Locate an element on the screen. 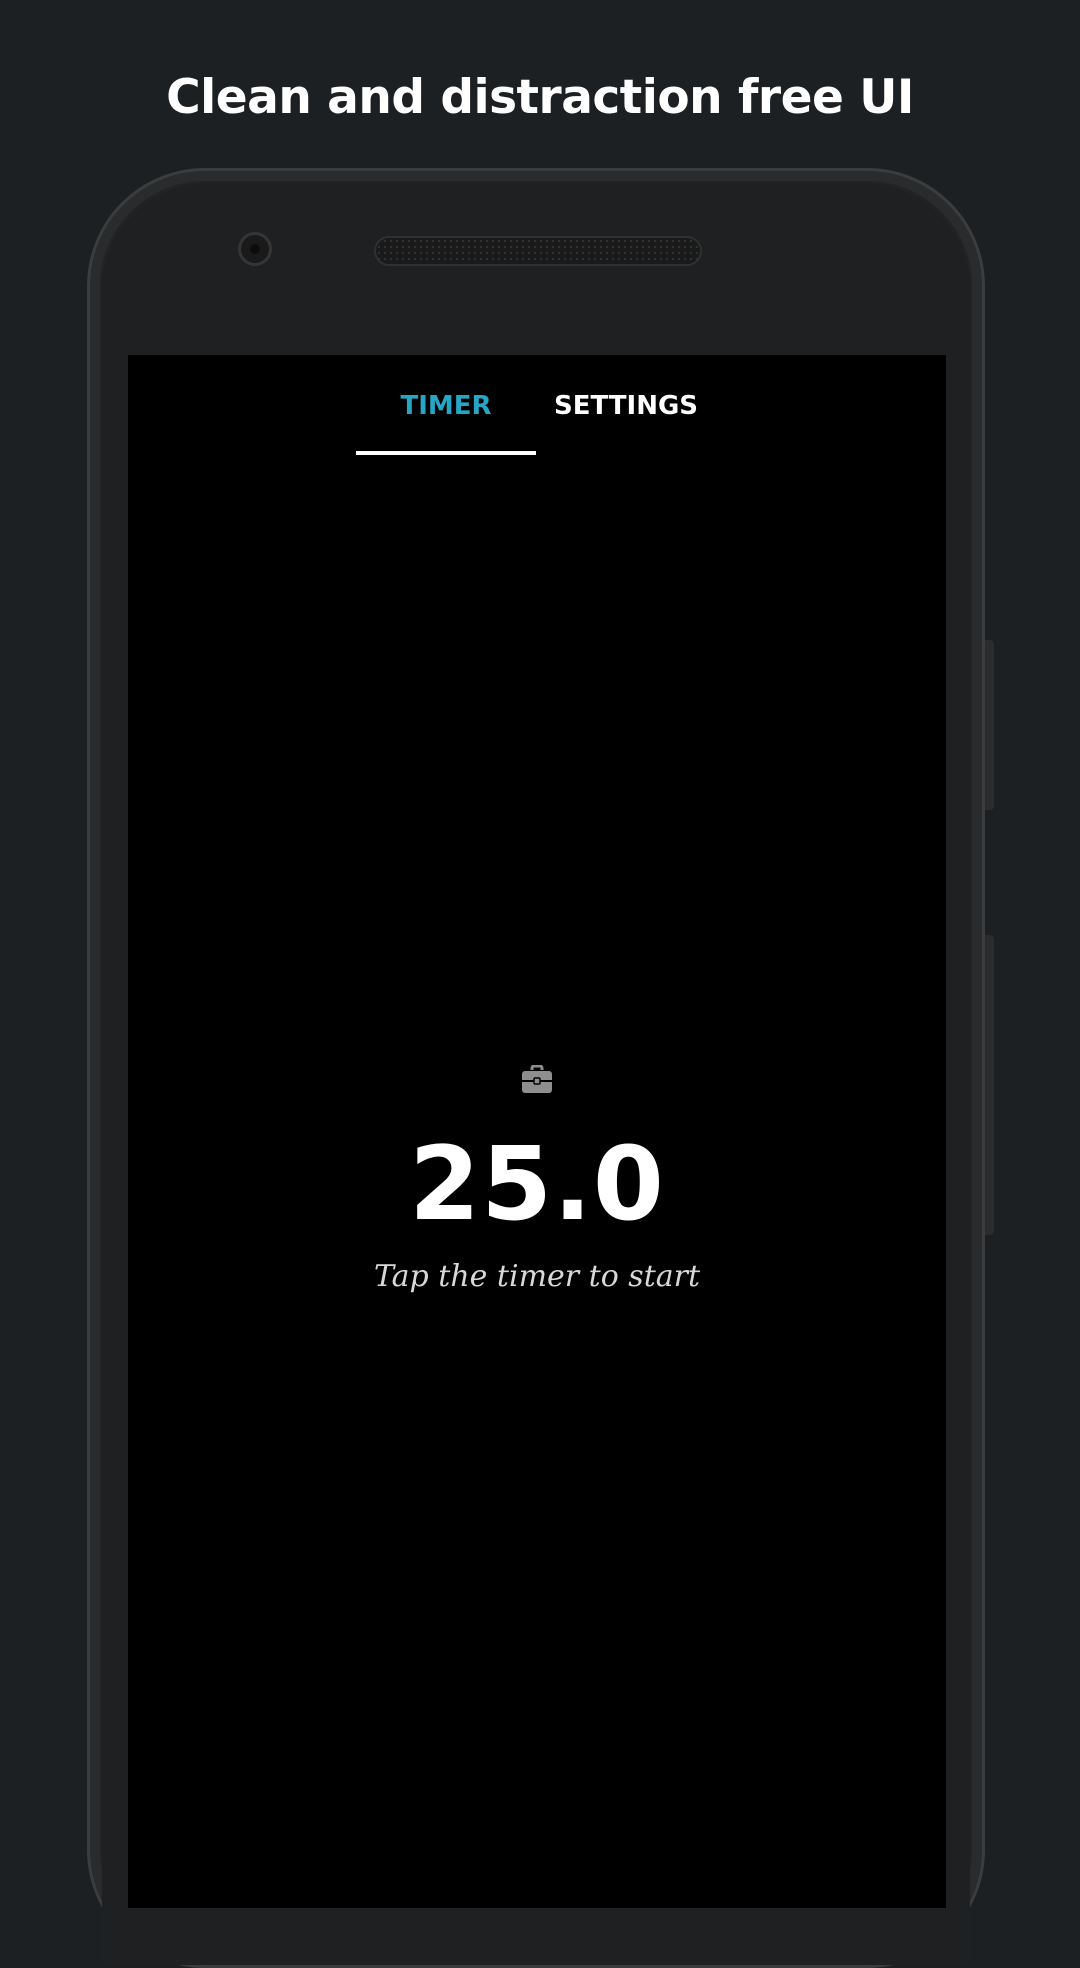 The image size is (1080, 1968). briefcase-icon is located at coordinates (537, 1079).